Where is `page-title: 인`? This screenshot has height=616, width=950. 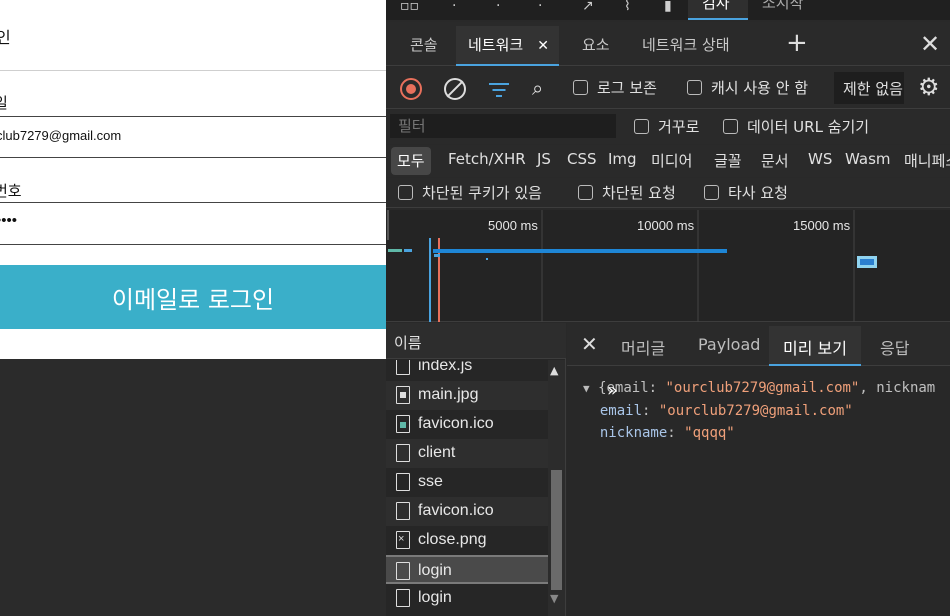 page-title: 인 is located at coordinates (5, 37).